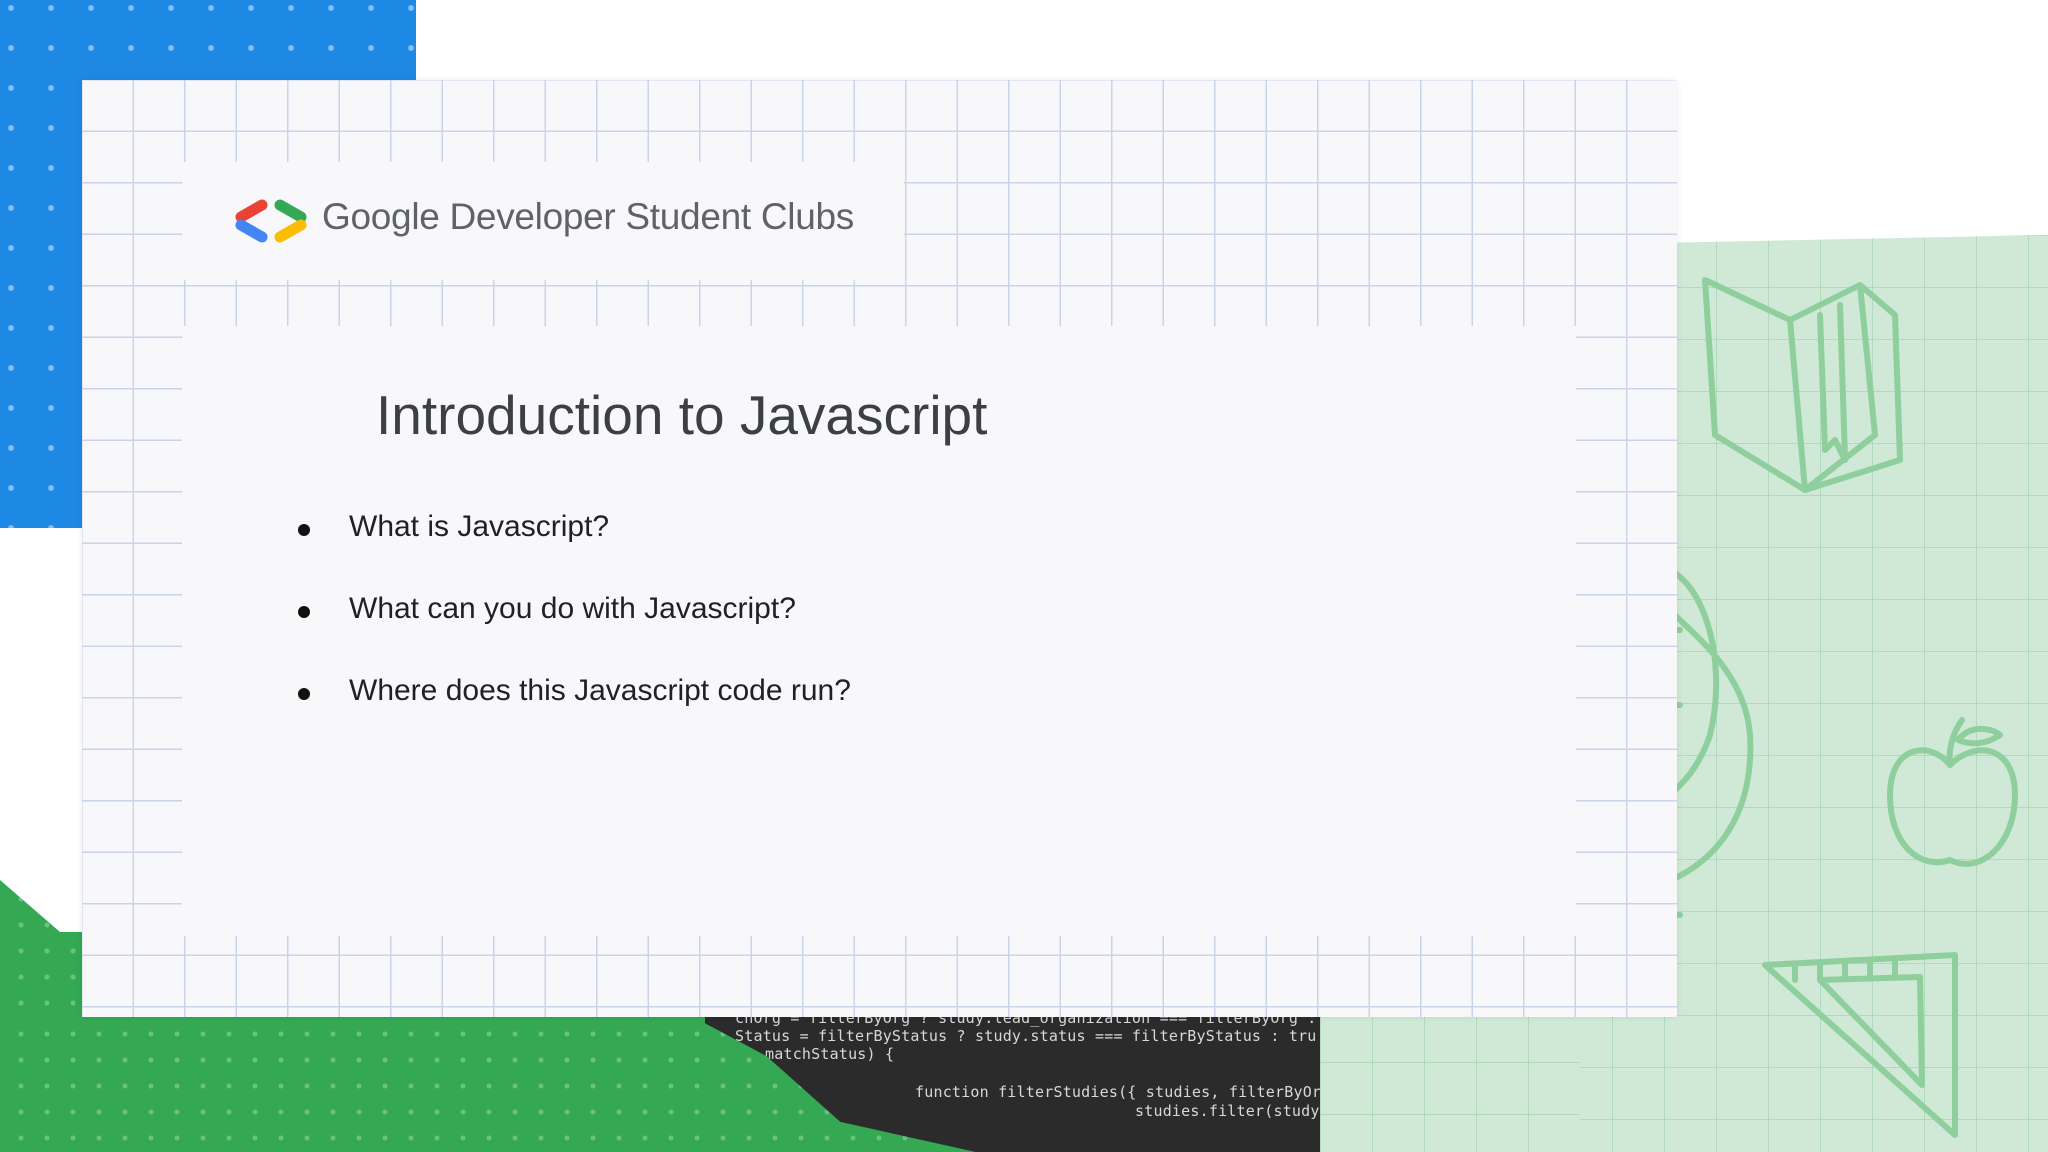  I want to click on slide-title: Introduction to Javascript, so click(682, 415).